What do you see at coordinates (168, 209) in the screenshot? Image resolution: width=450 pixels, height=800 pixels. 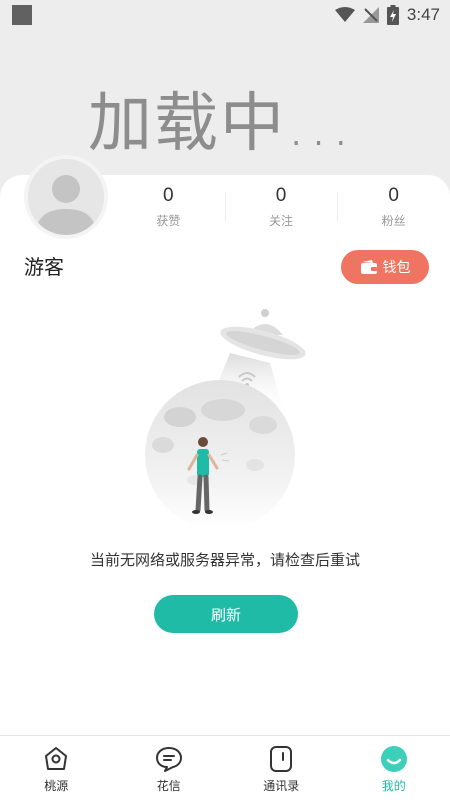 I see `stat-likes: 0 获赞` at bounding box center [168, 209].